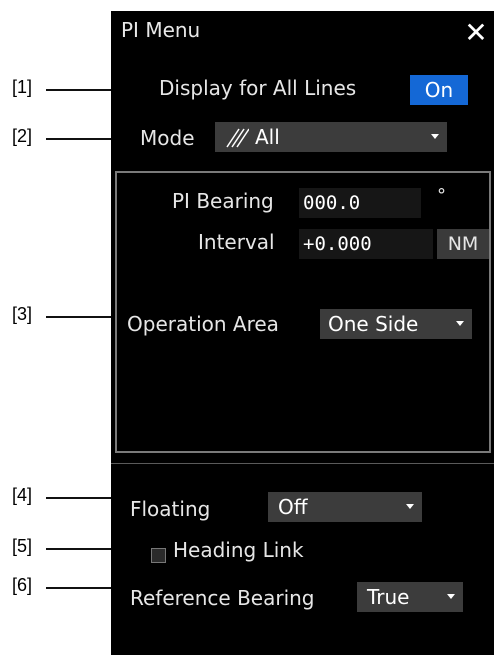 The image size is (494, 655). I want to click on callout-2: [2], so click(22, 136).